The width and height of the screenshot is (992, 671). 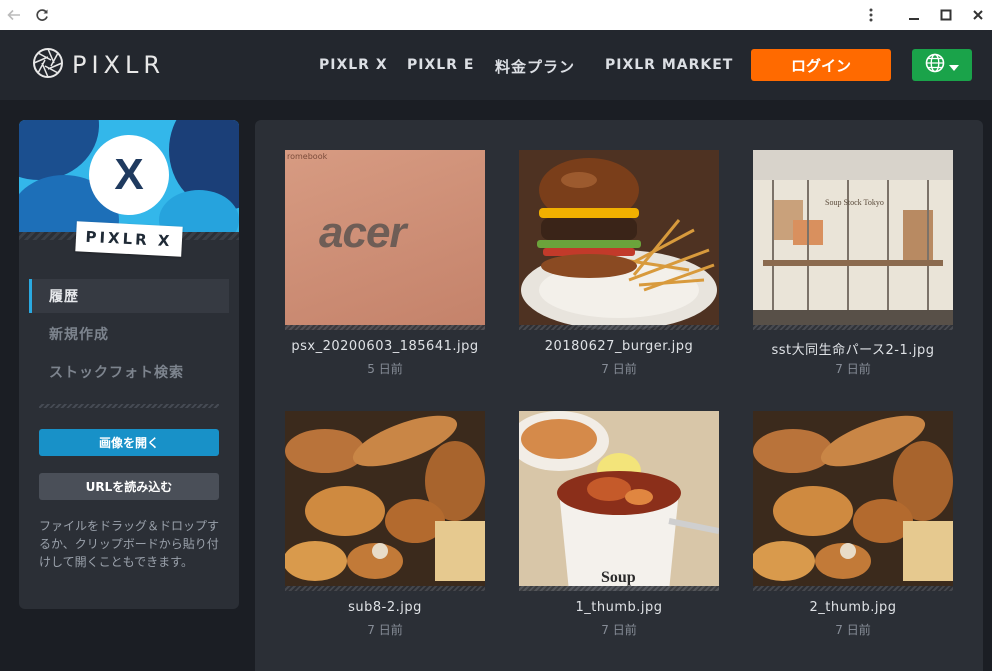 What do you see at coordinates (129, 406) in the screenshot?
I see `divider` at bounding box center [129, 406].